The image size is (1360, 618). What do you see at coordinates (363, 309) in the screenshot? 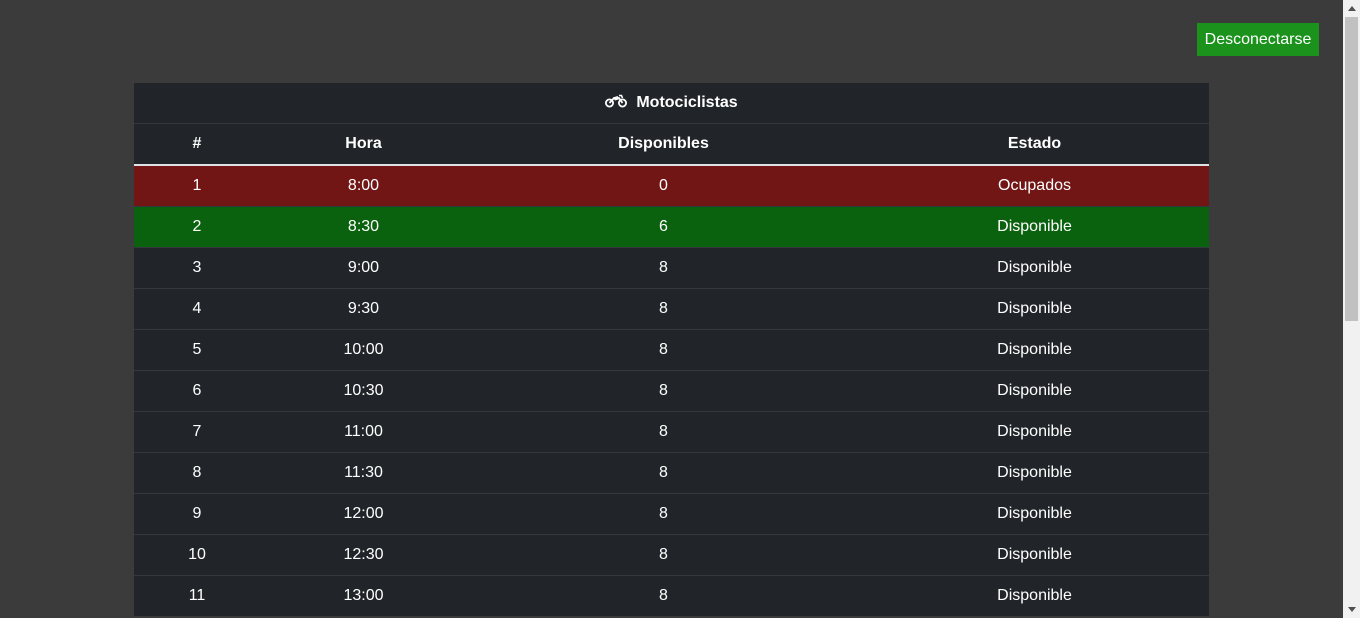
I see `cell-hora: 9:30` at bounding box center [363, 309].